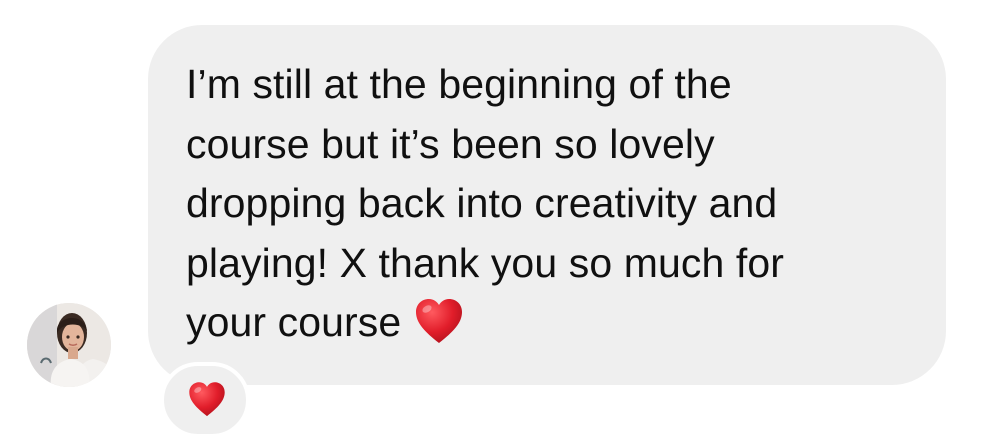 Image resolution: width=986 pixels, height=444 pixels. Describe the element at coordinates (485, 262) in the screenshot. I see `message-line: playing! X thank you so much for` at that location.